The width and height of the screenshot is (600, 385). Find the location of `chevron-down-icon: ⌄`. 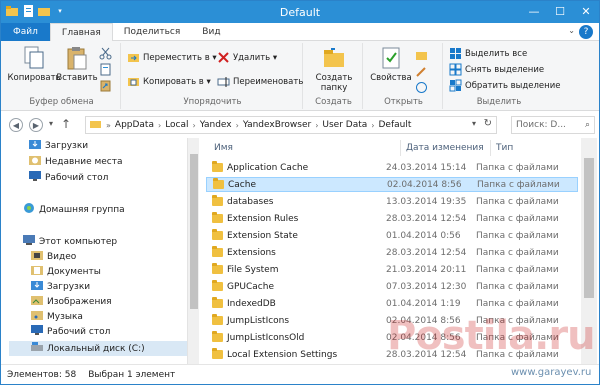

chevron-down-icon: ⌄ is located at coordinates (571, 30).